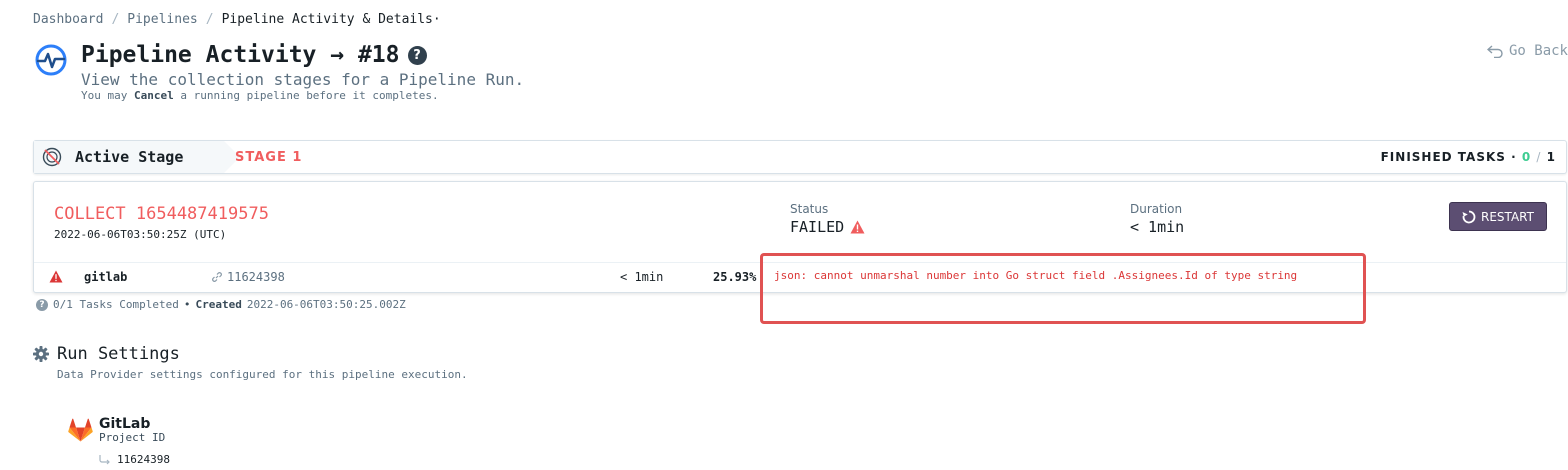 The width and height of the screenshot is (1568, 470). What do you see at coordinates (1551, 157) in the screenshot?
I see `finished-tasks-total: 1` at bounding box center [1551, 157].